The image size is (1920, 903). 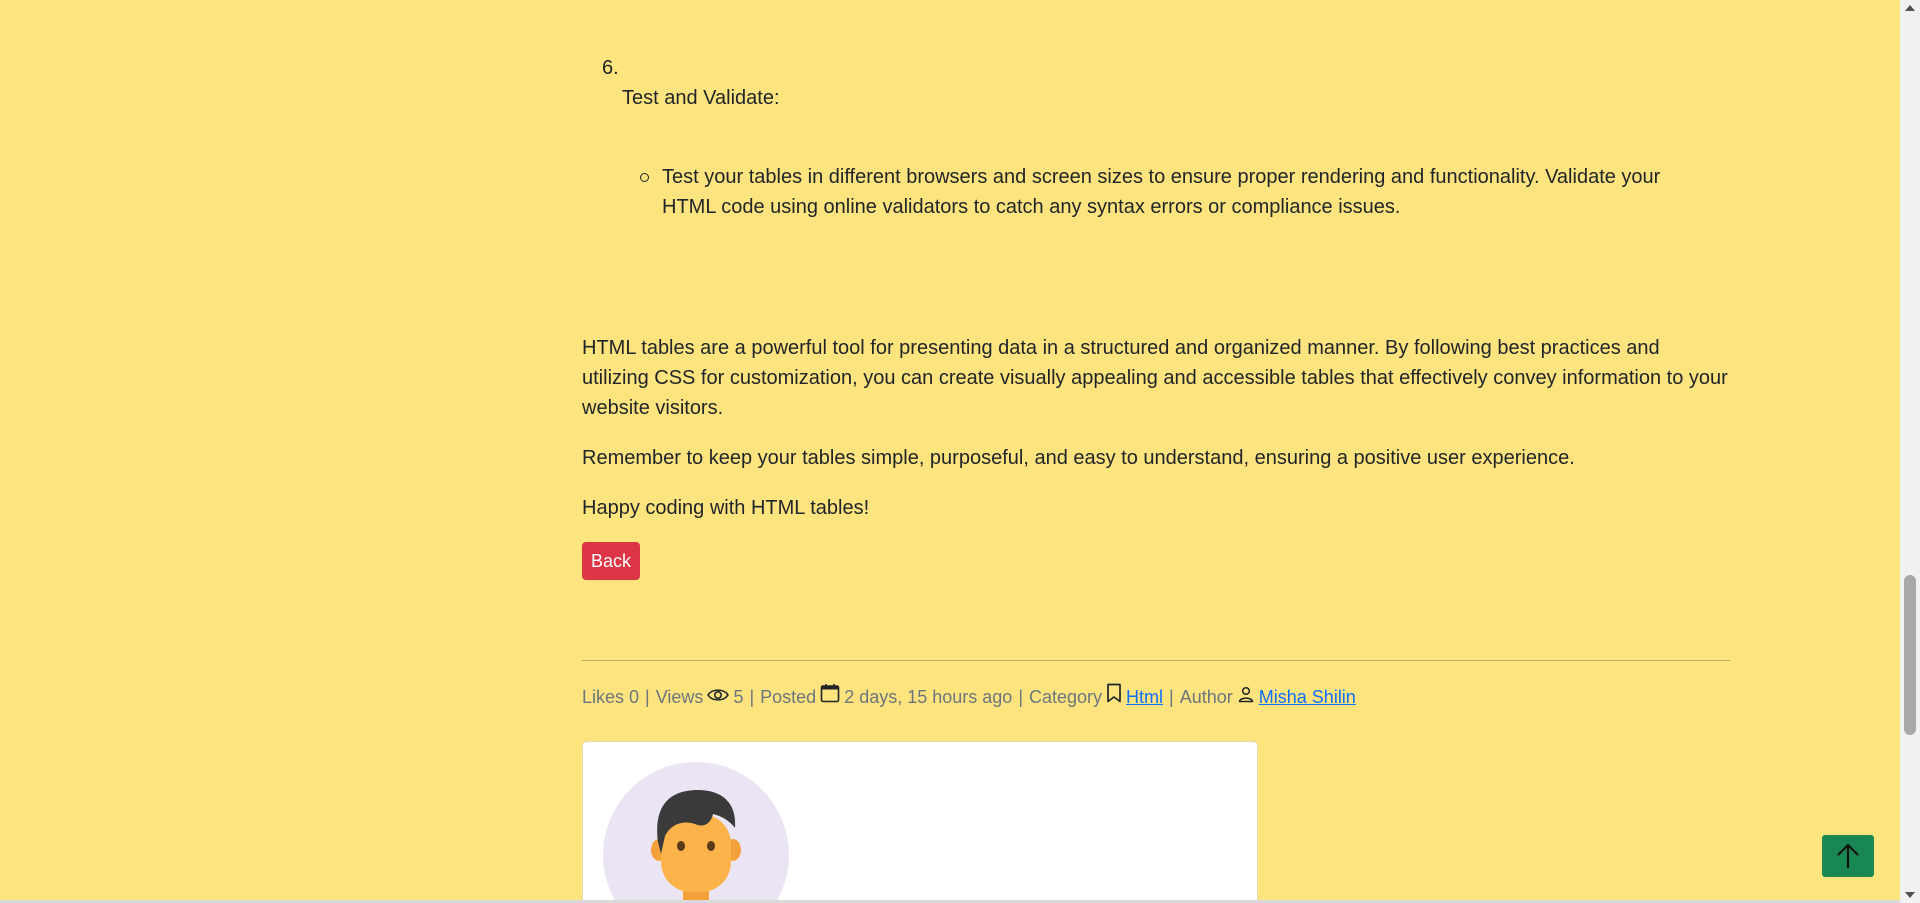 What do you see at coordinates (1910, 895) in the screenshot?
I see `scroll-down-arrow-icon` at bounding box center [1910, 895].